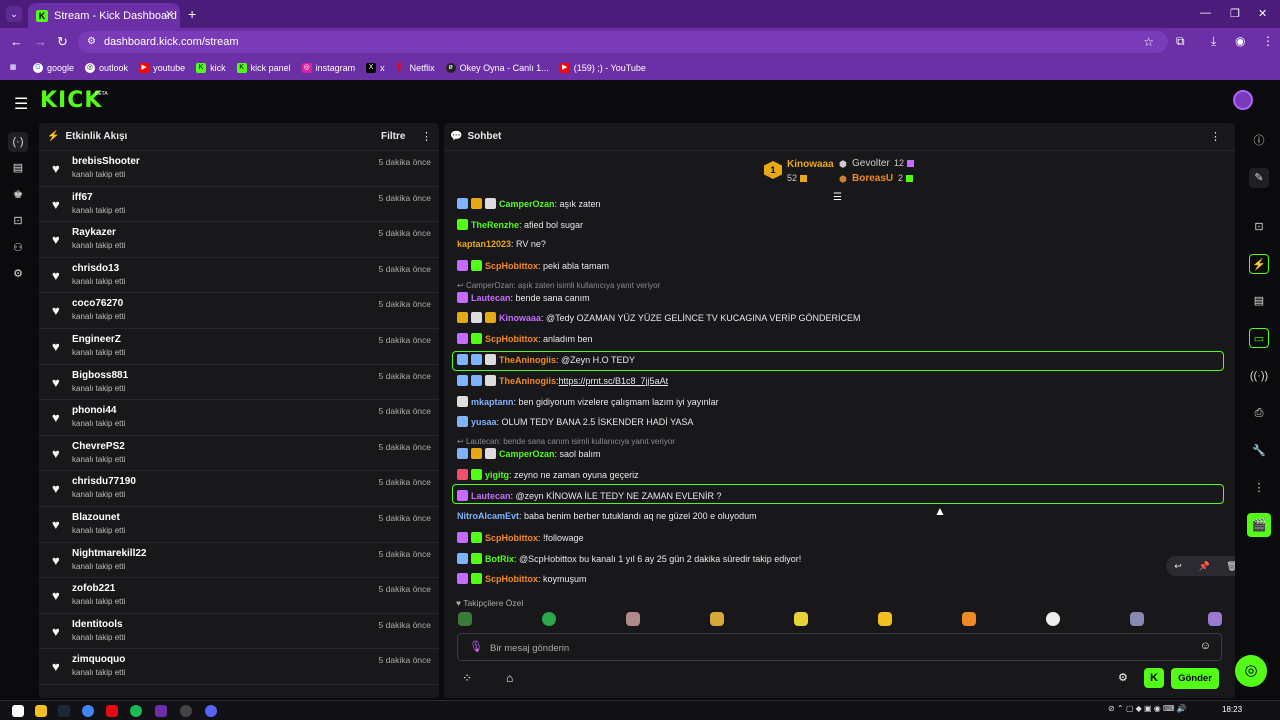 This screenshot has height=720, width=1280. What do you see at coordinates (548, 474) in the screenshot?
I see `chat-message: yigitg: zeyno ne zaman oyuna geçeriz` at bounding box center [548, 474].